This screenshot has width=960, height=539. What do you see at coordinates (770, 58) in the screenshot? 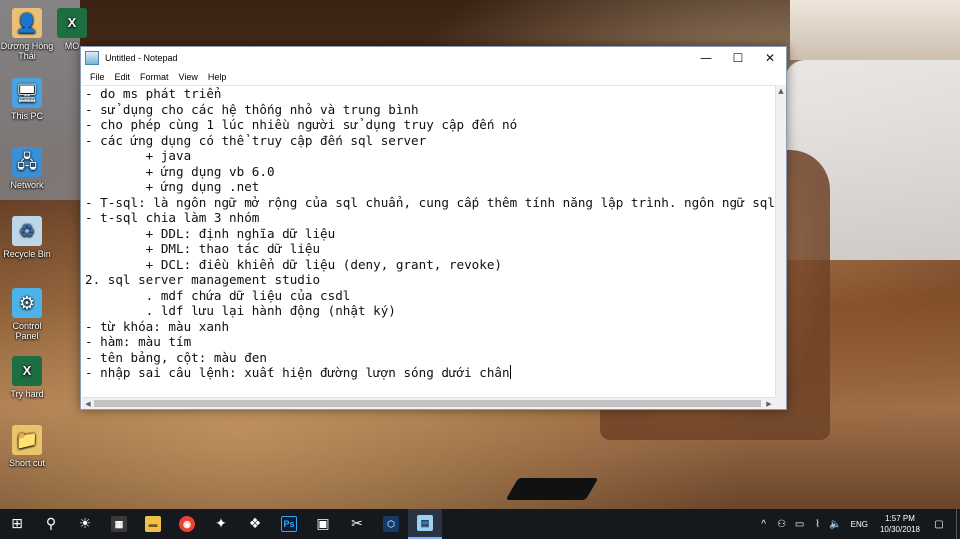
I see `close-button: ✕` at bounding box center [770, 58].